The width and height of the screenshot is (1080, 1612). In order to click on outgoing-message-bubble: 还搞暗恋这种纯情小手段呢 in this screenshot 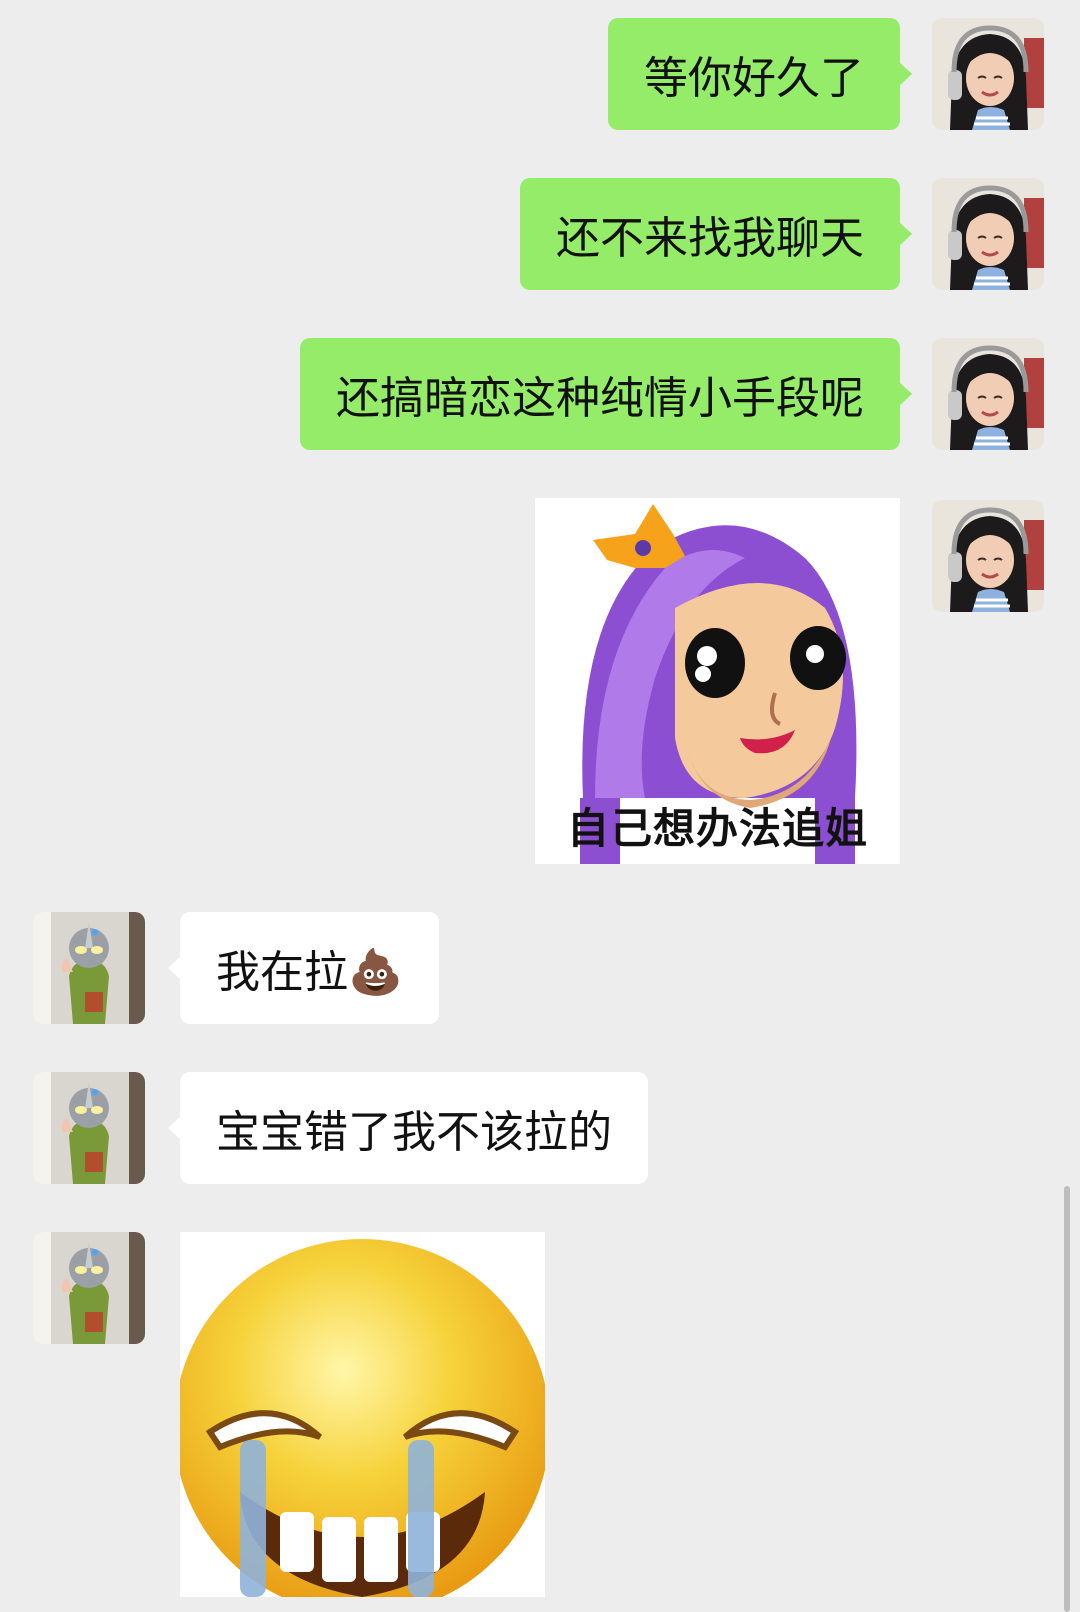, I will do `click(606, 394)`.